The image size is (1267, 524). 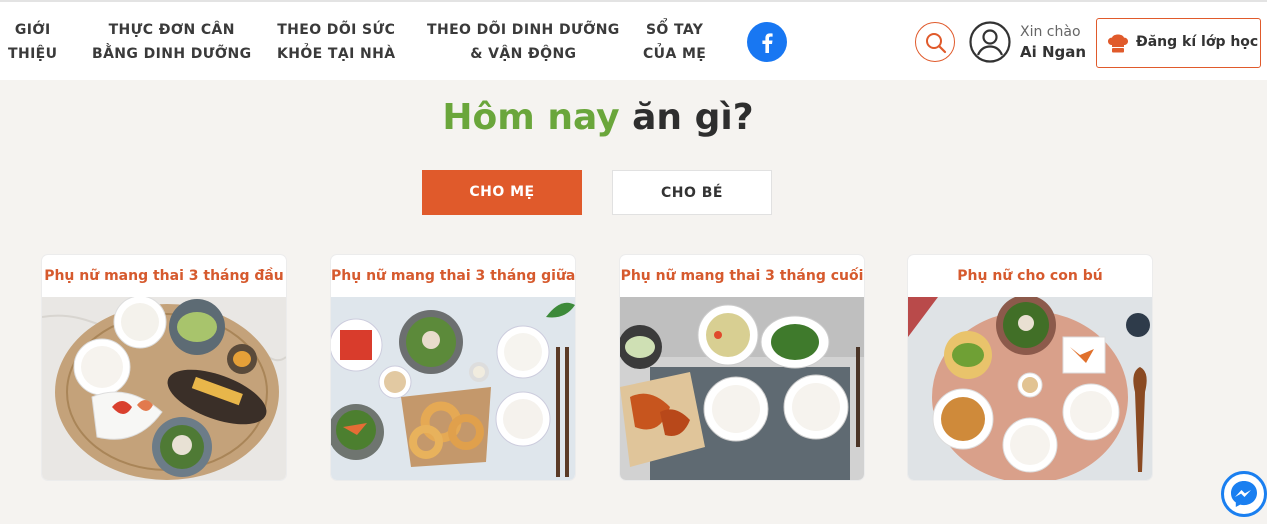 I want to click on title-dark-part: ăn gì?, so click(x=693, y=117).